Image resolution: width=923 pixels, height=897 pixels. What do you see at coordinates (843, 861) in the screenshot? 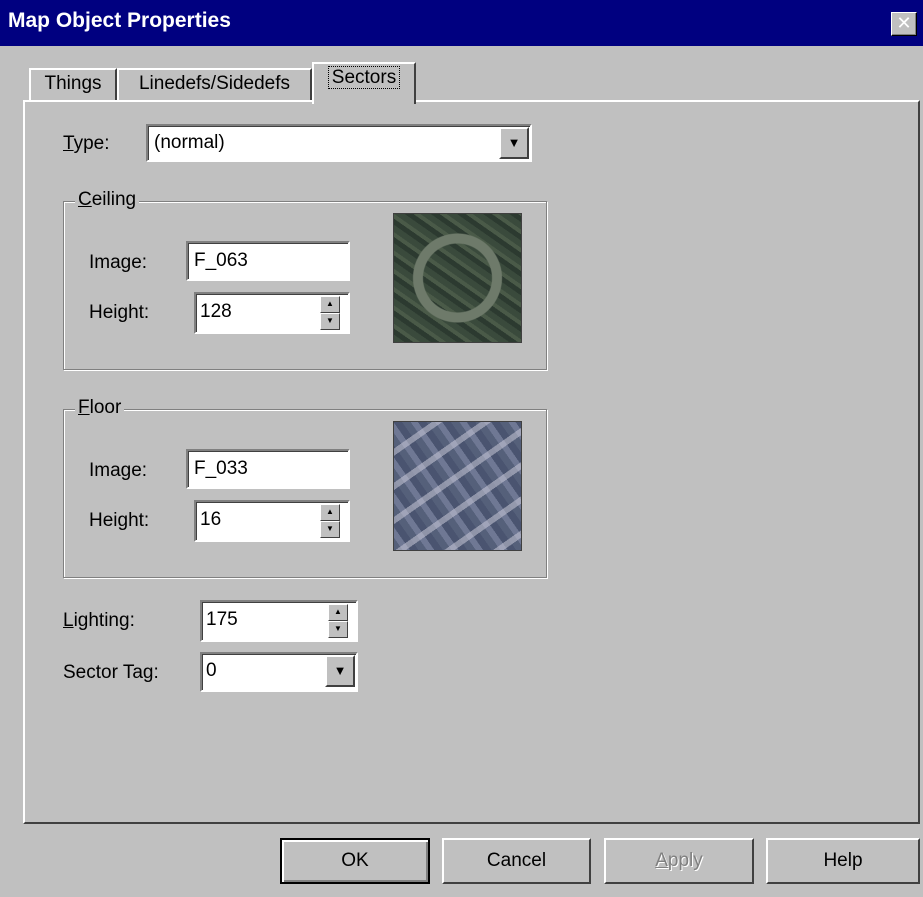
I see `help-button: Help` at bounding box center [843, 861].